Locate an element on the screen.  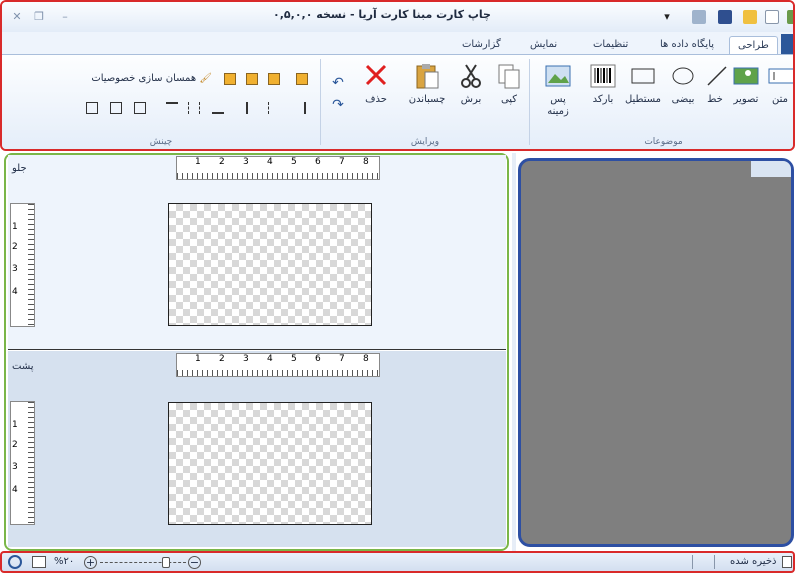
save-icon is located at coordinates (725, 17).